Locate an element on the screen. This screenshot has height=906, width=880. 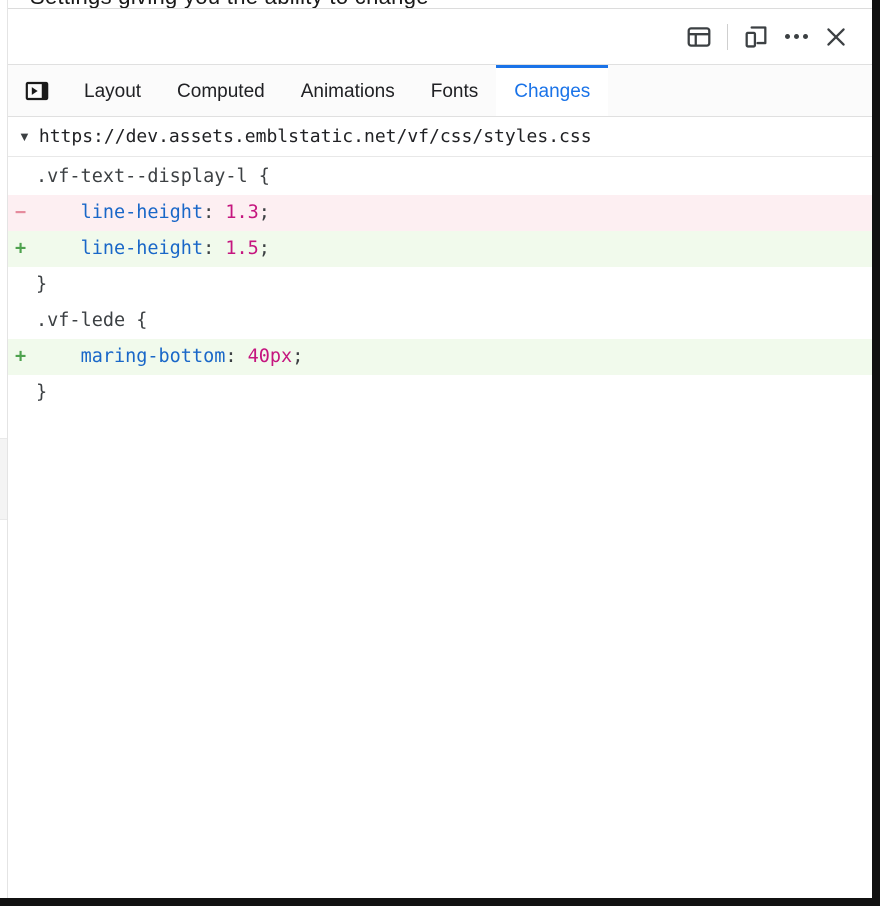
tab-label: Animations is located at coordinates (347, 91).